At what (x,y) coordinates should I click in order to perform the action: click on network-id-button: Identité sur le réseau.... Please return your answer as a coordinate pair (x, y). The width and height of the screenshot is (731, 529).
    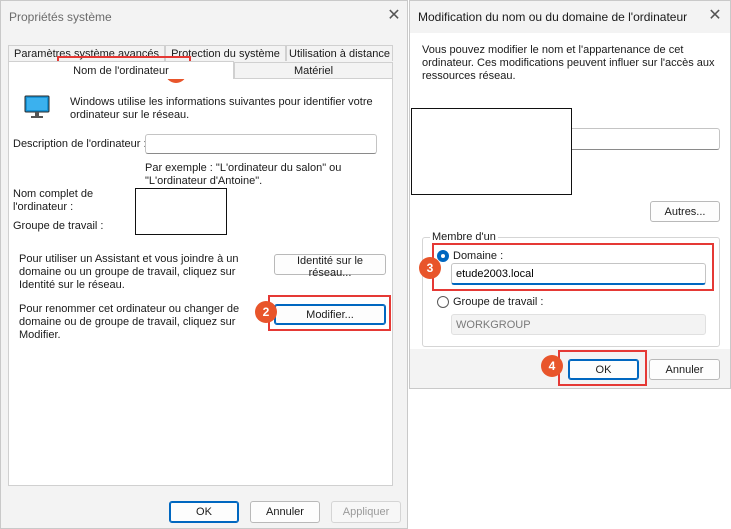
    Looking at the image, I should click on (330, 266).